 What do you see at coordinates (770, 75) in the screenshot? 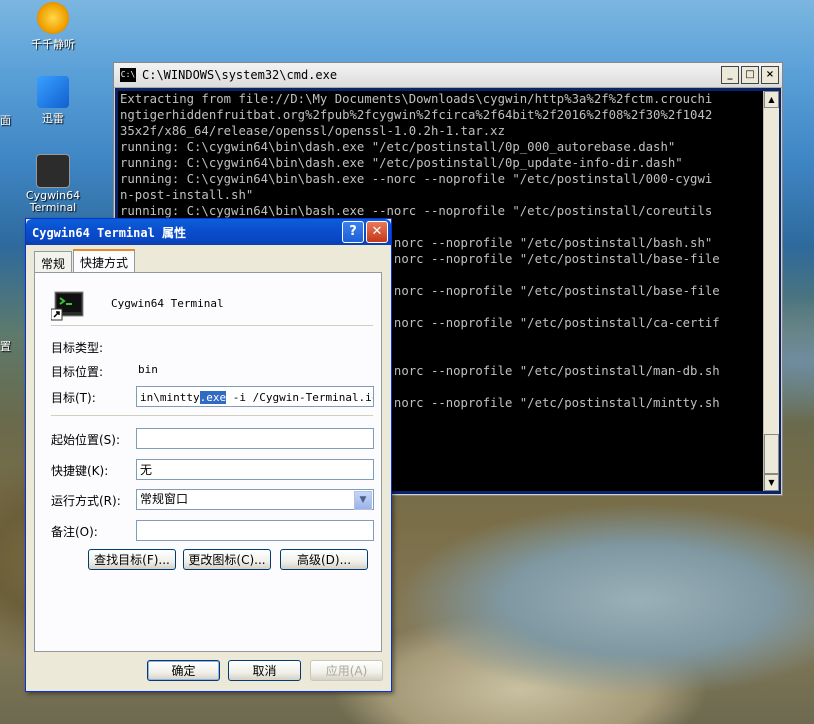
I see `close-button: ×` at bounding box center [770, 75].